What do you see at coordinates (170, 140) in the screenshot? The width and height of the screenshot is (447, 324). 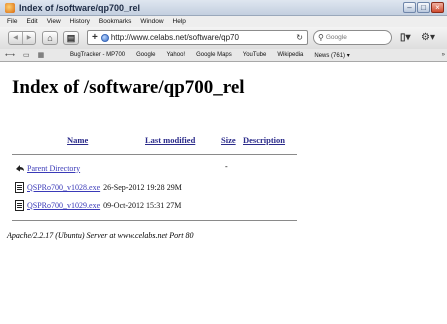 I see `column-modified-link: Last modified` at bounding box center [170, 140].